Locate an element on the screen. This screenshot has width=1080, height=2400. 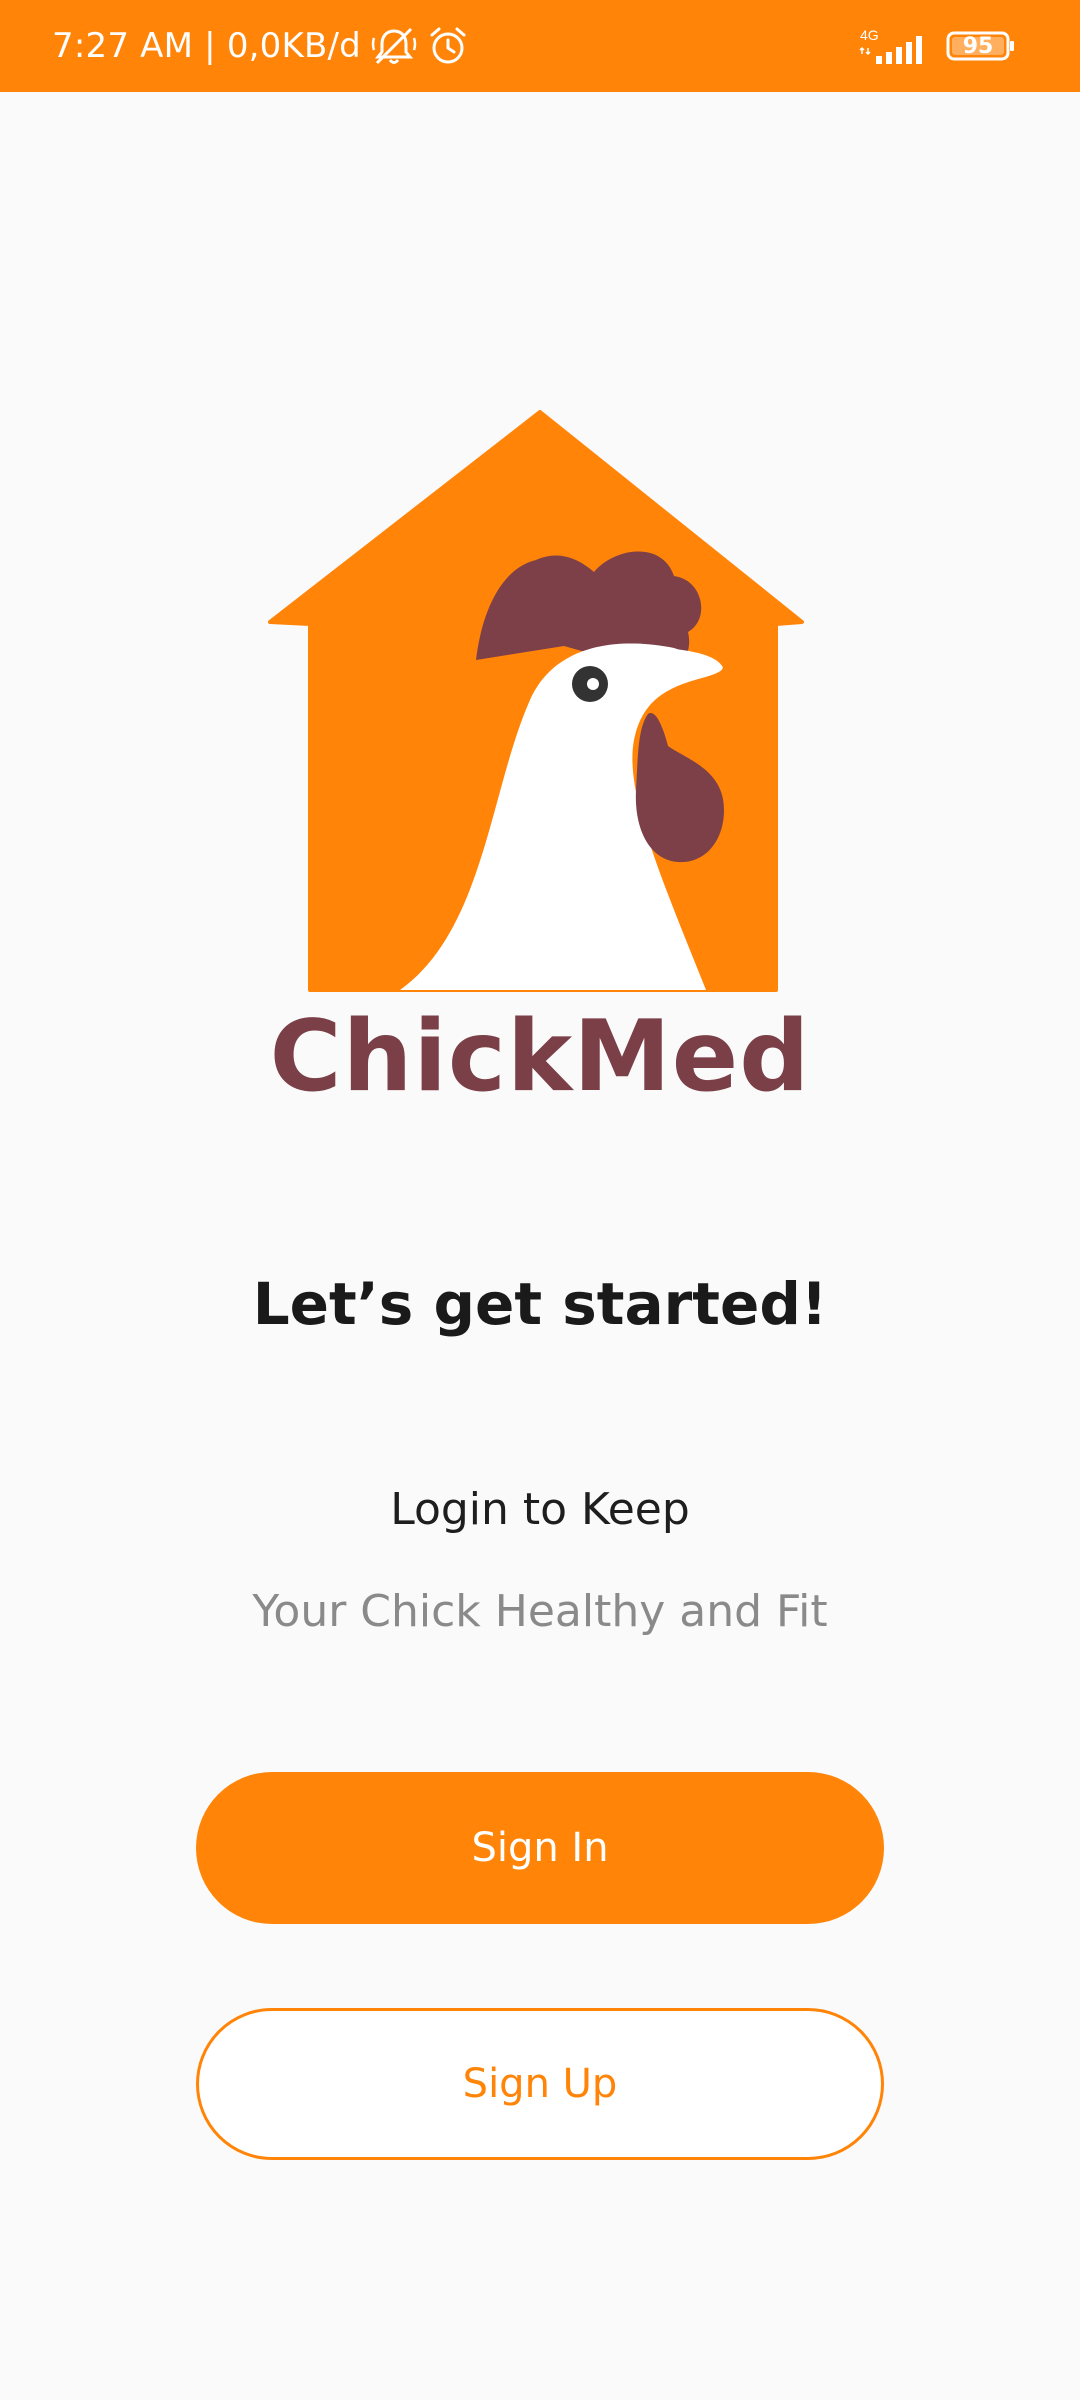
network-type-label: 4G is located at coordinates (869, 35).